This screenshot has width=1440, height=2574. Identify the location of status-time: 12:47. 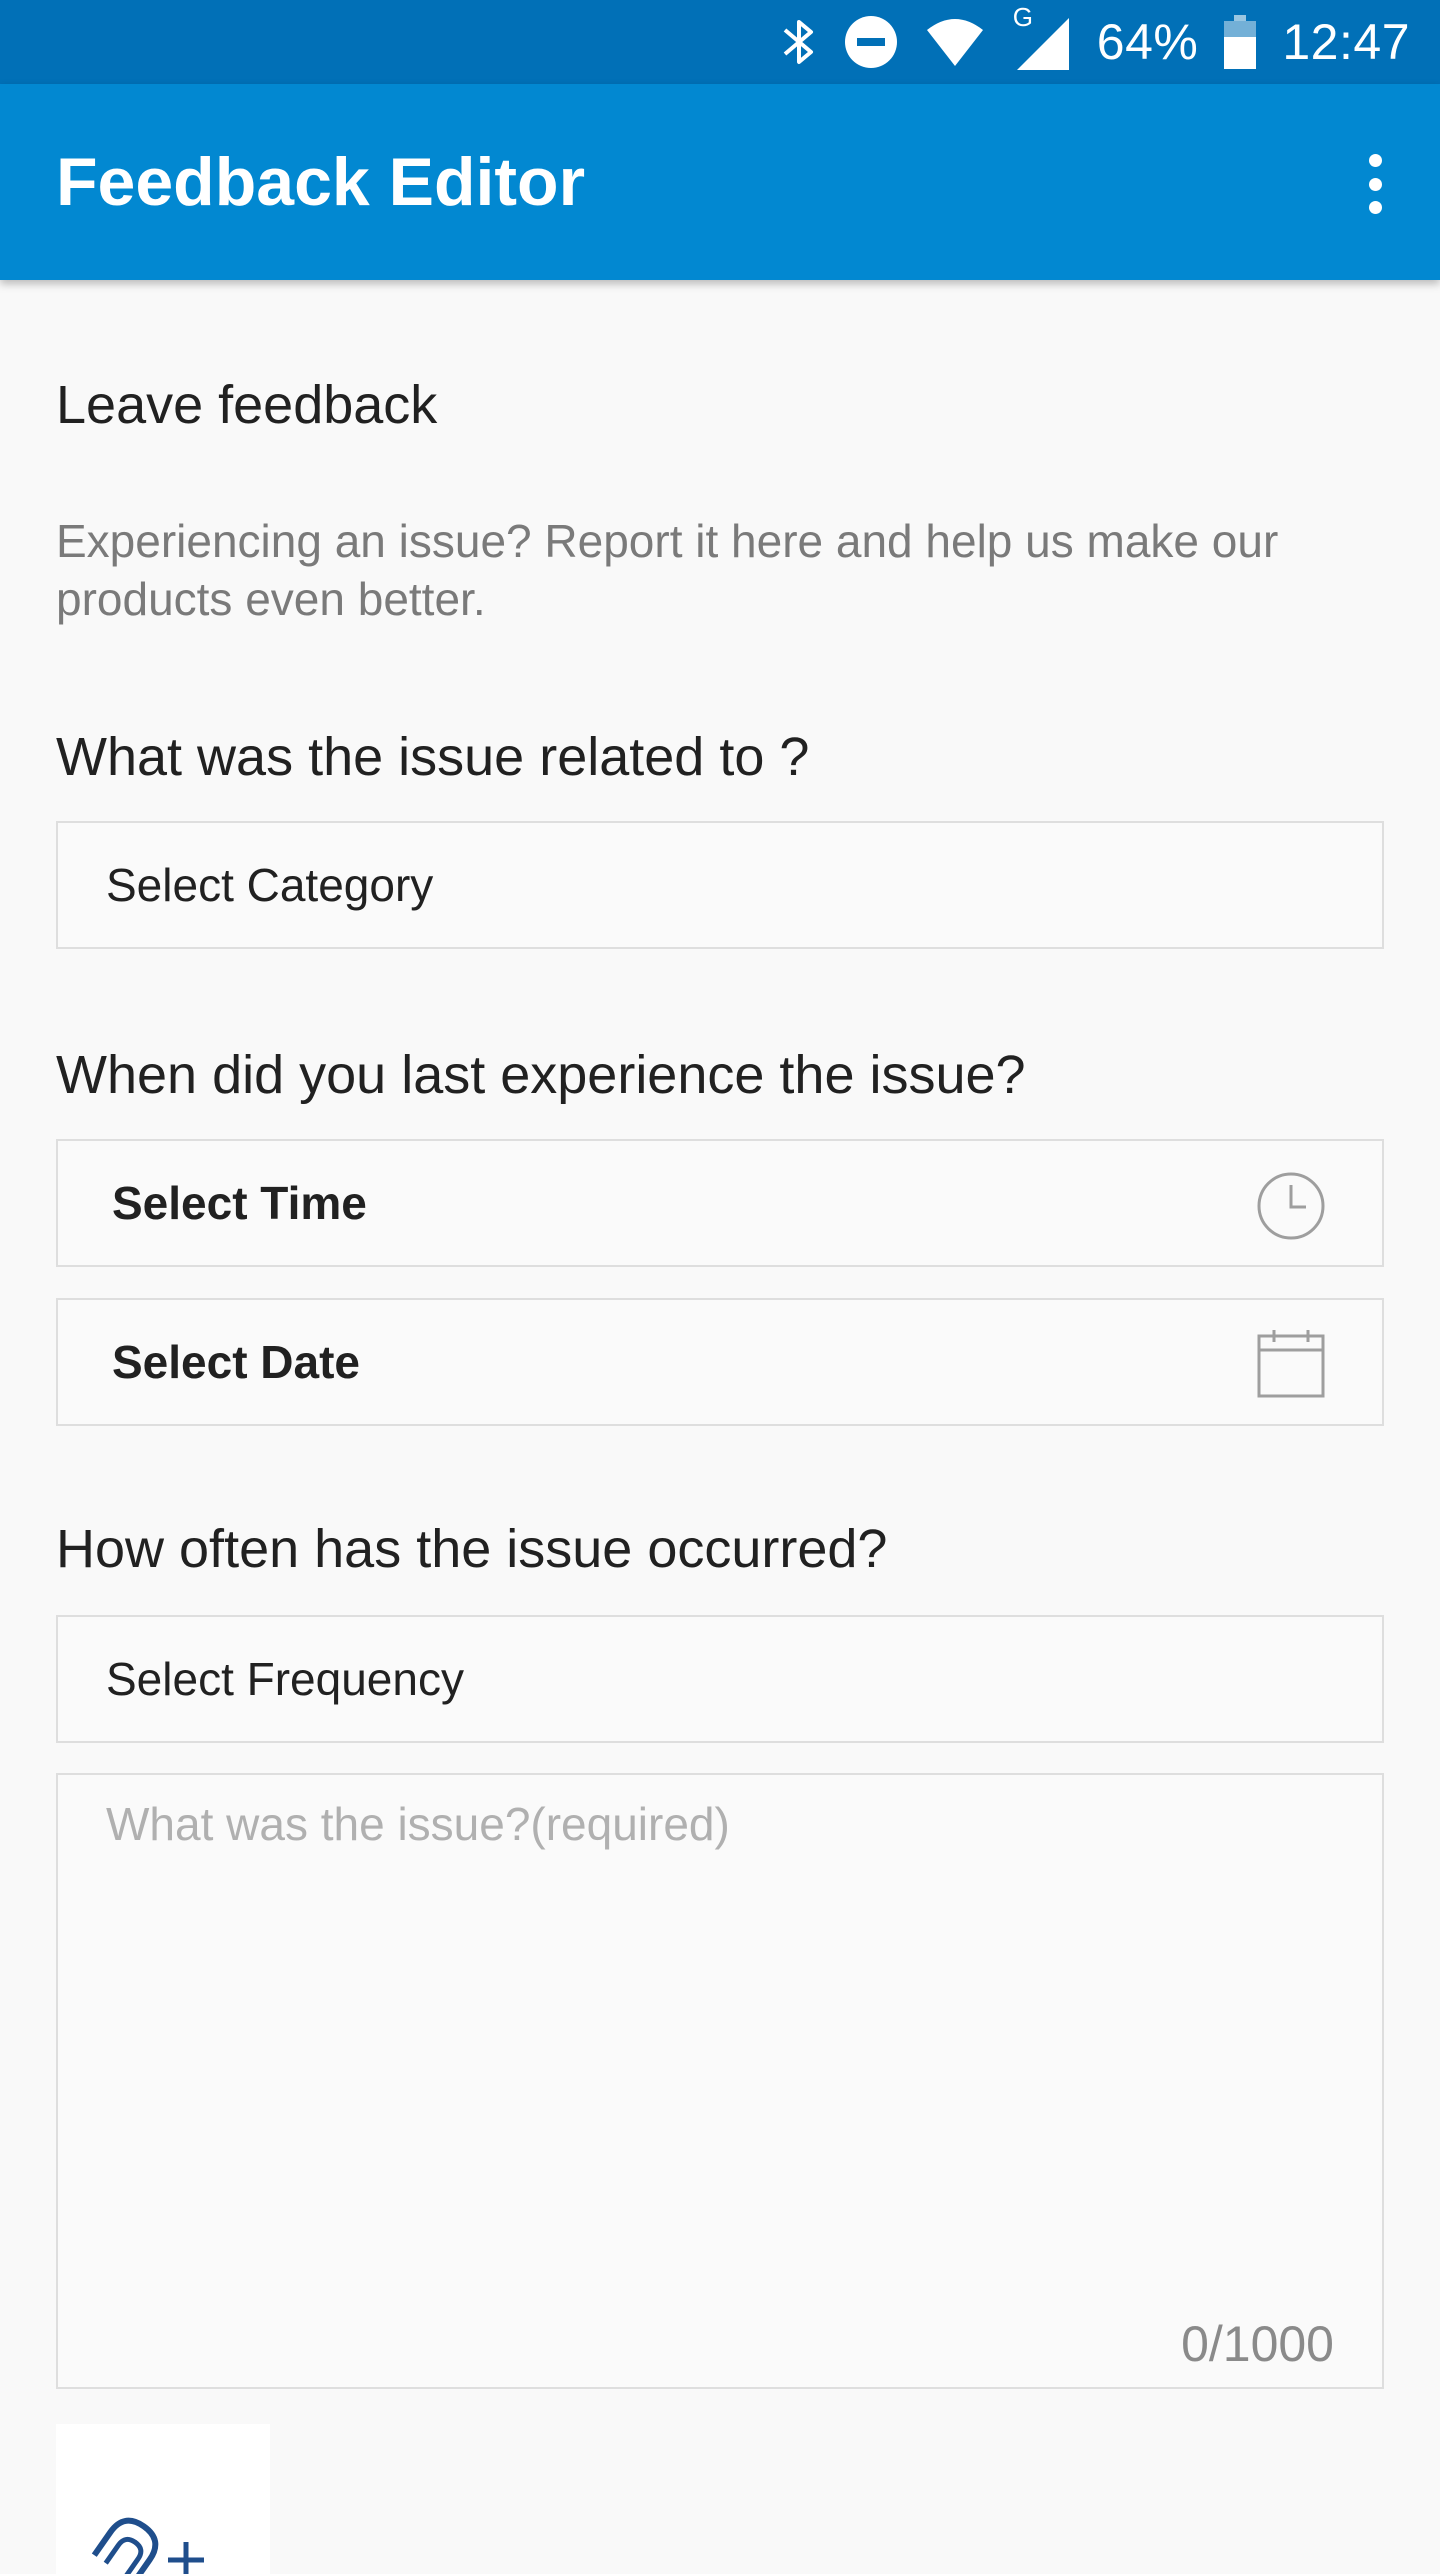
(1346, 42).